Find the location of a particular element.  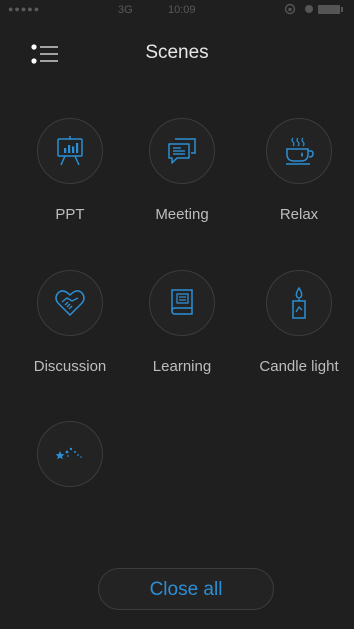

scene-candle-light: Candle light is located at coordinates (299, 322).